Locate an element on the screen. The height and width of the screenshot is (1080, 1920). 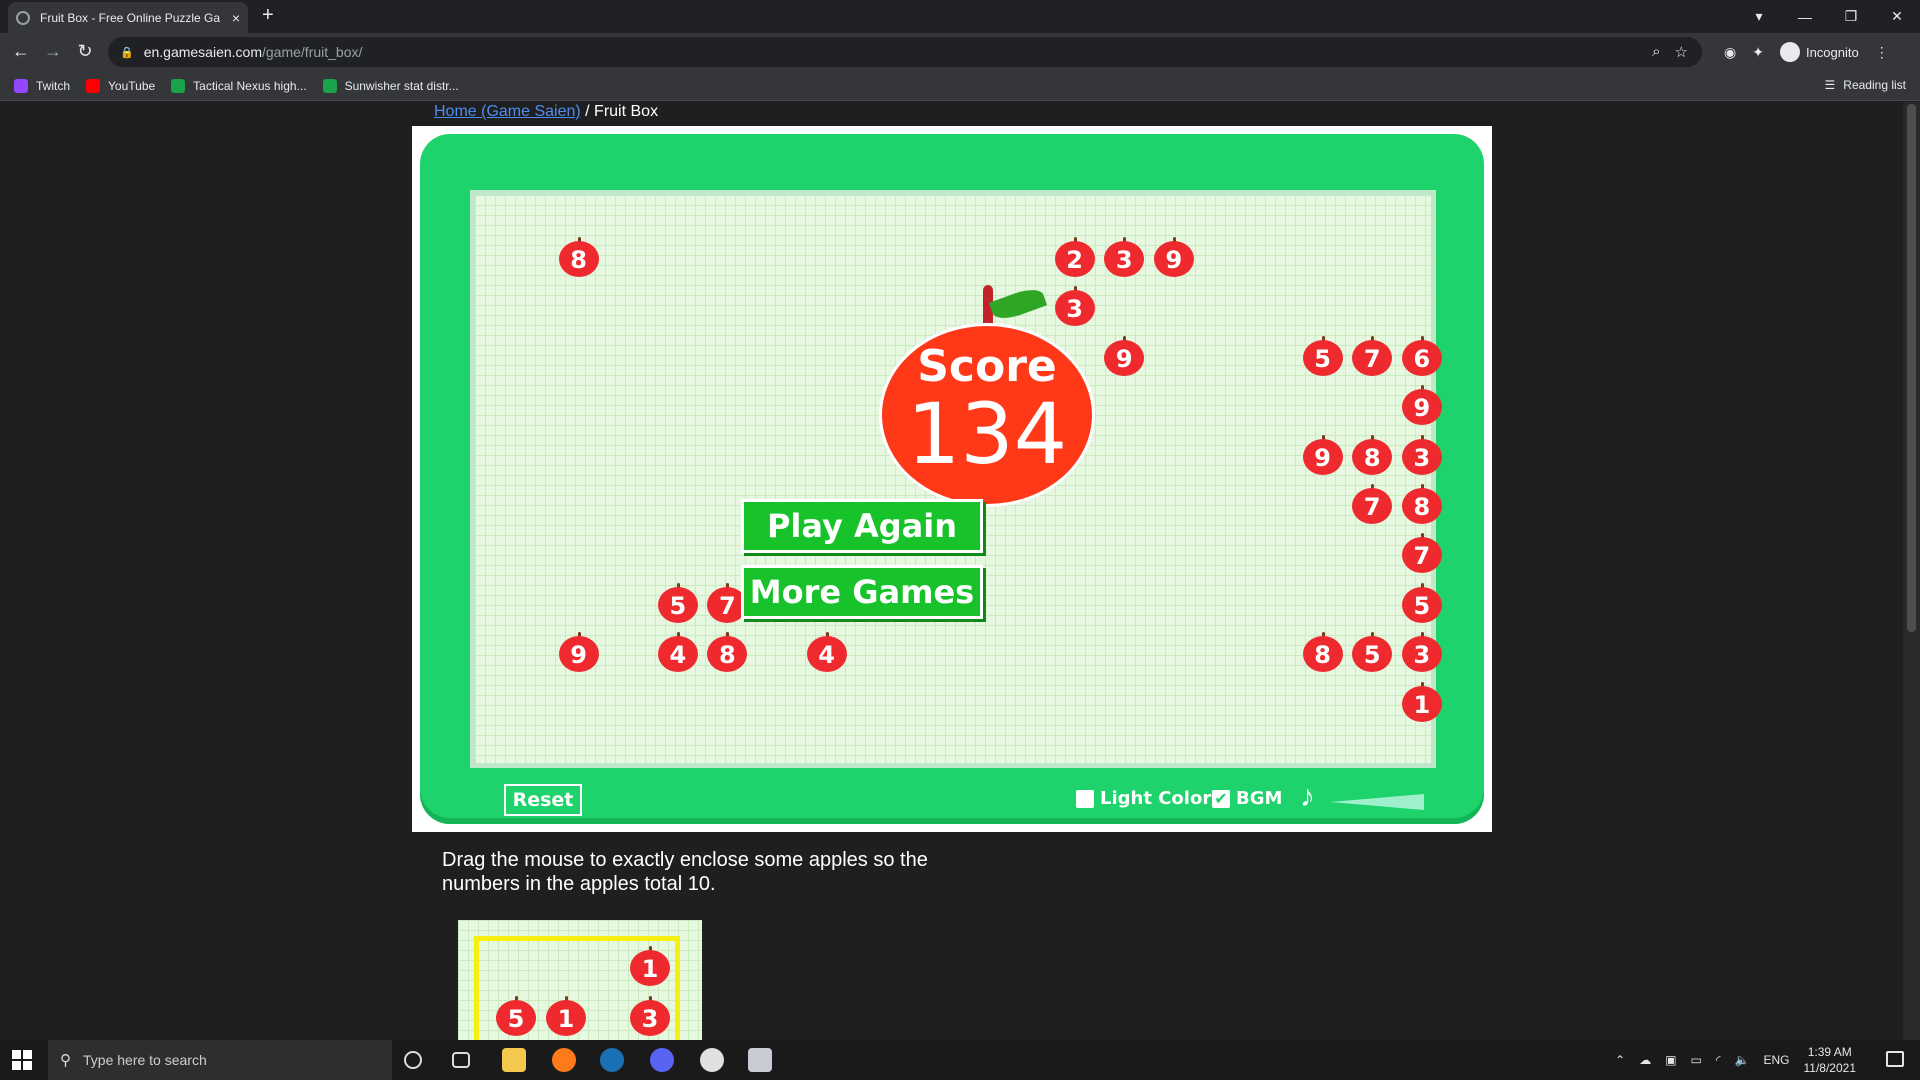
bgm-checkbox: ✔ is located at coordinates (1221, 798).